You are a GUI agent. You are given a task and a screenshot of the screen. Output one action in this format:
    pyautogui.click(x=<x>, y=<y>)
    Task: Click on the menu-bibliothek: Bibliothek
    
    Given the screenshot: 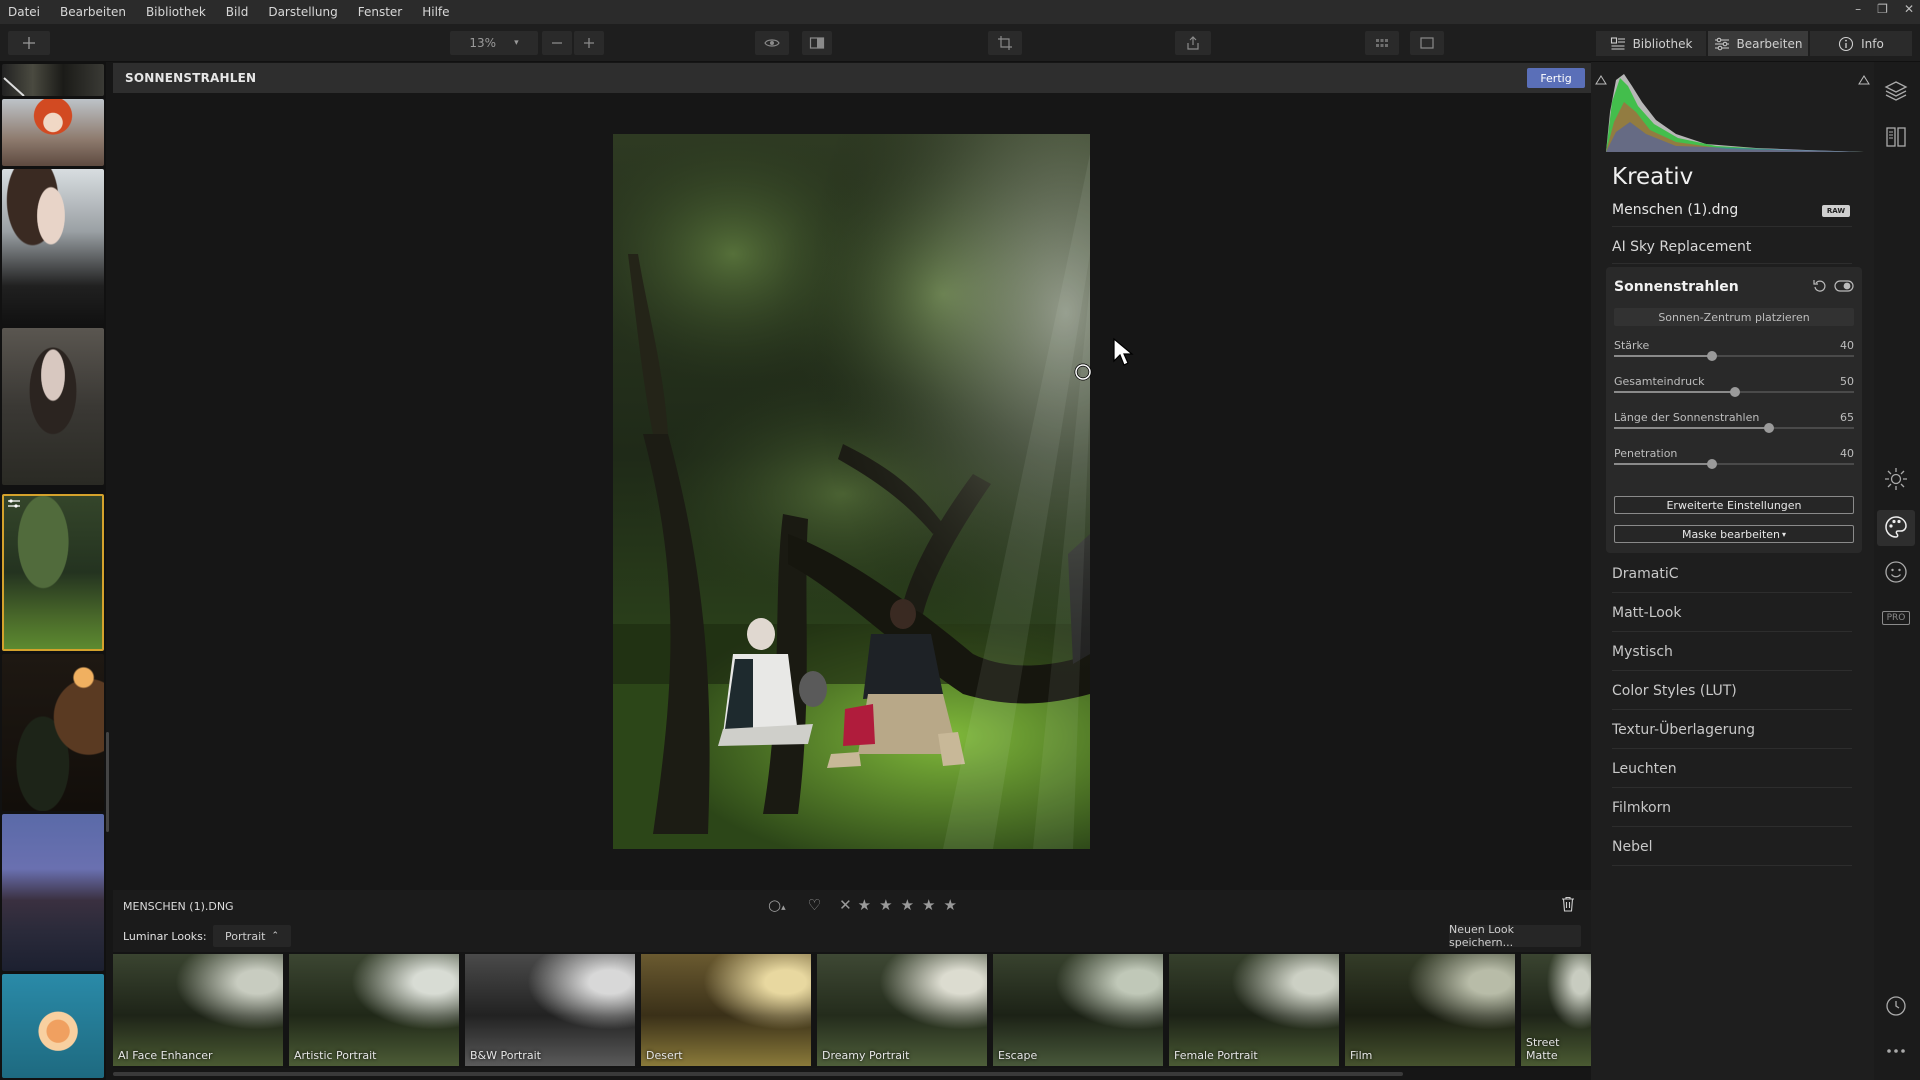 What is the action you would take?
    pyautogui.click(x=176, y=12)
    